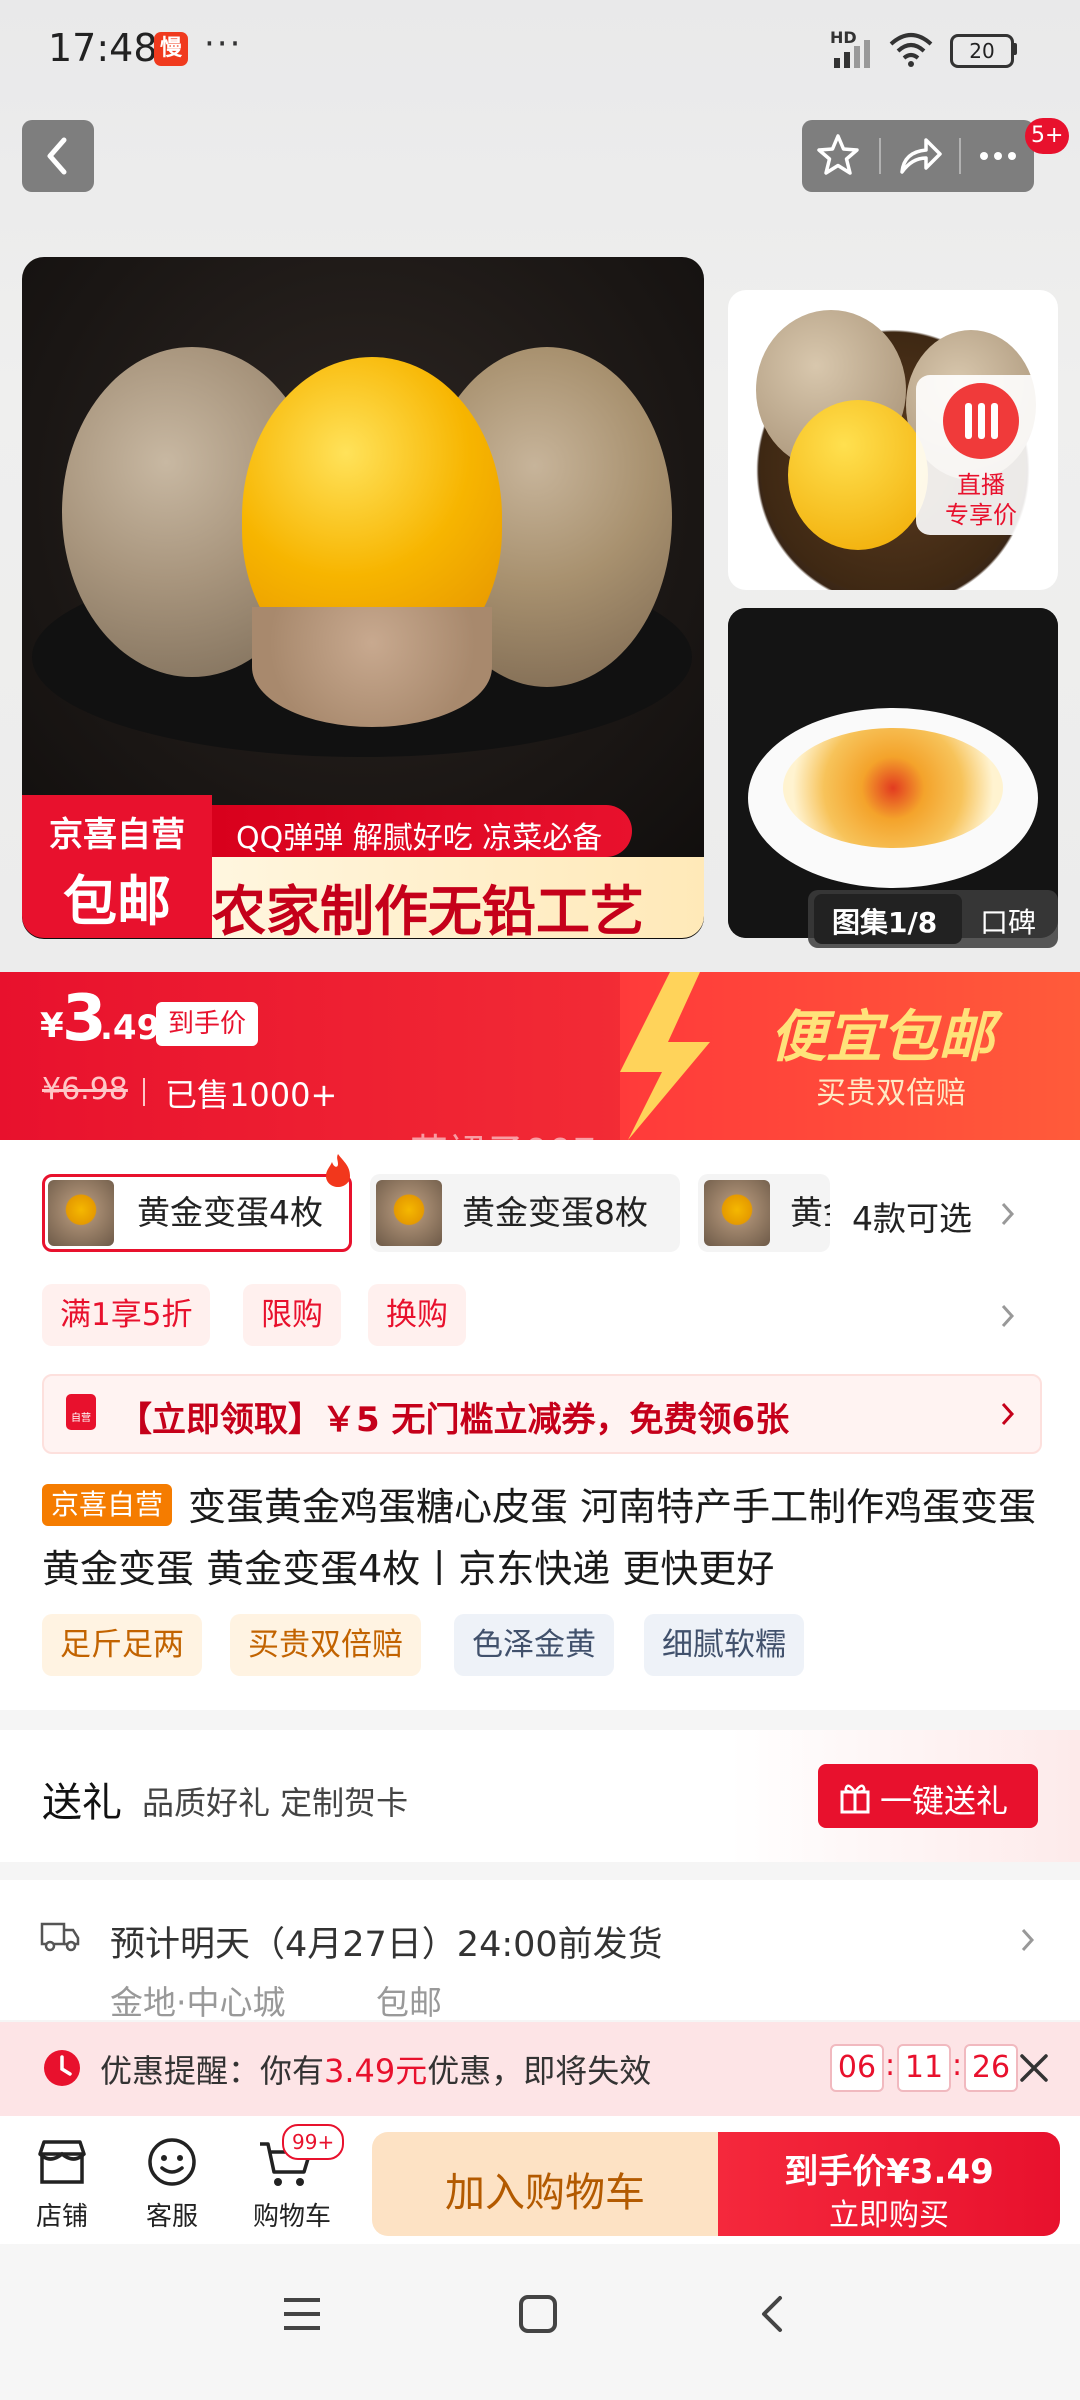  I want to click on add-to-cart-button: 加入购物车, so click(545, 2184).